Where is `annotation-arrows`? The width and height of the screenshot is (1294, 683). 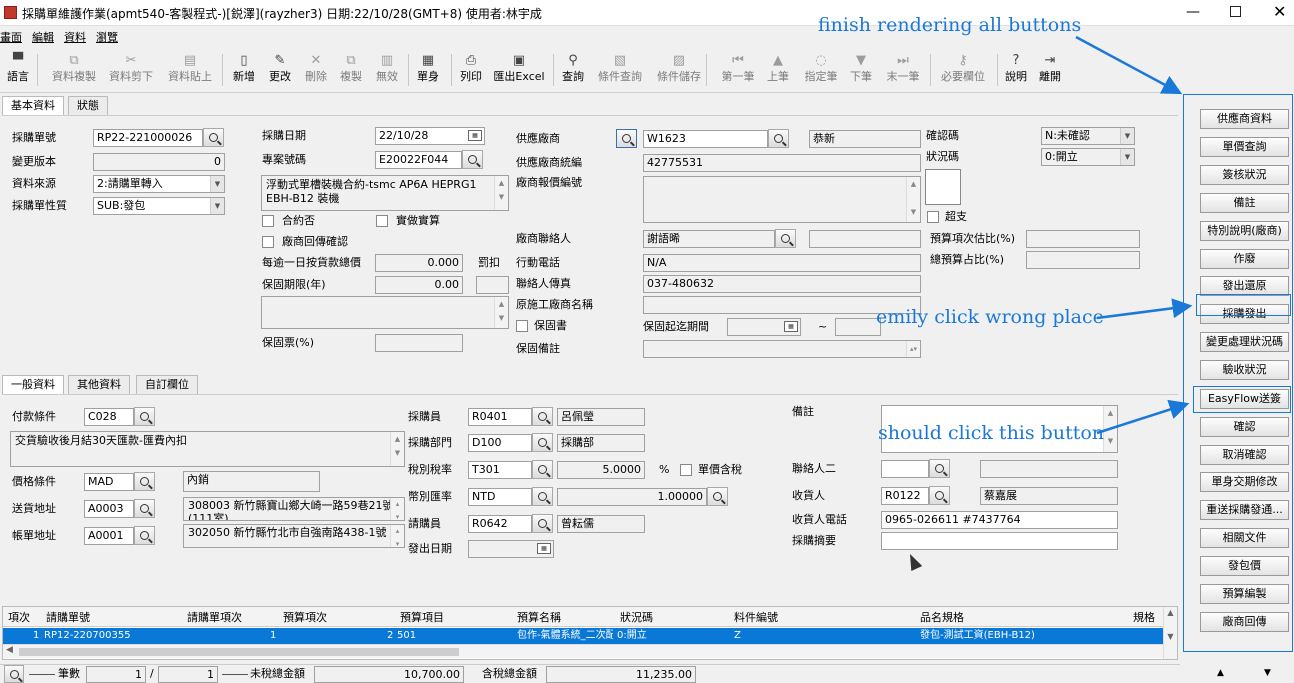
annotation-arrows is located at coordinates (1134, 235).